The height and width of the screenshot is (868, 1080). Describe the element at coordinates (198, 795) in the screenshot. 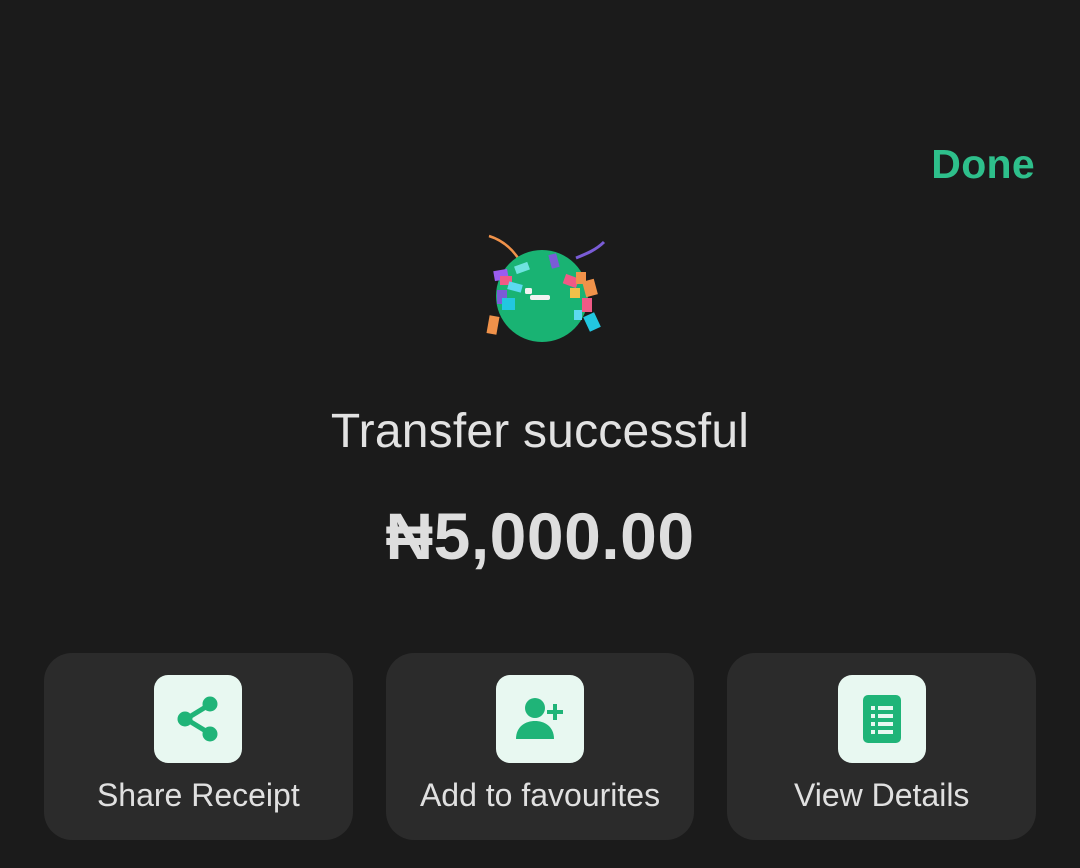

I see `share-receipt-label: Share Receipt` at that location.